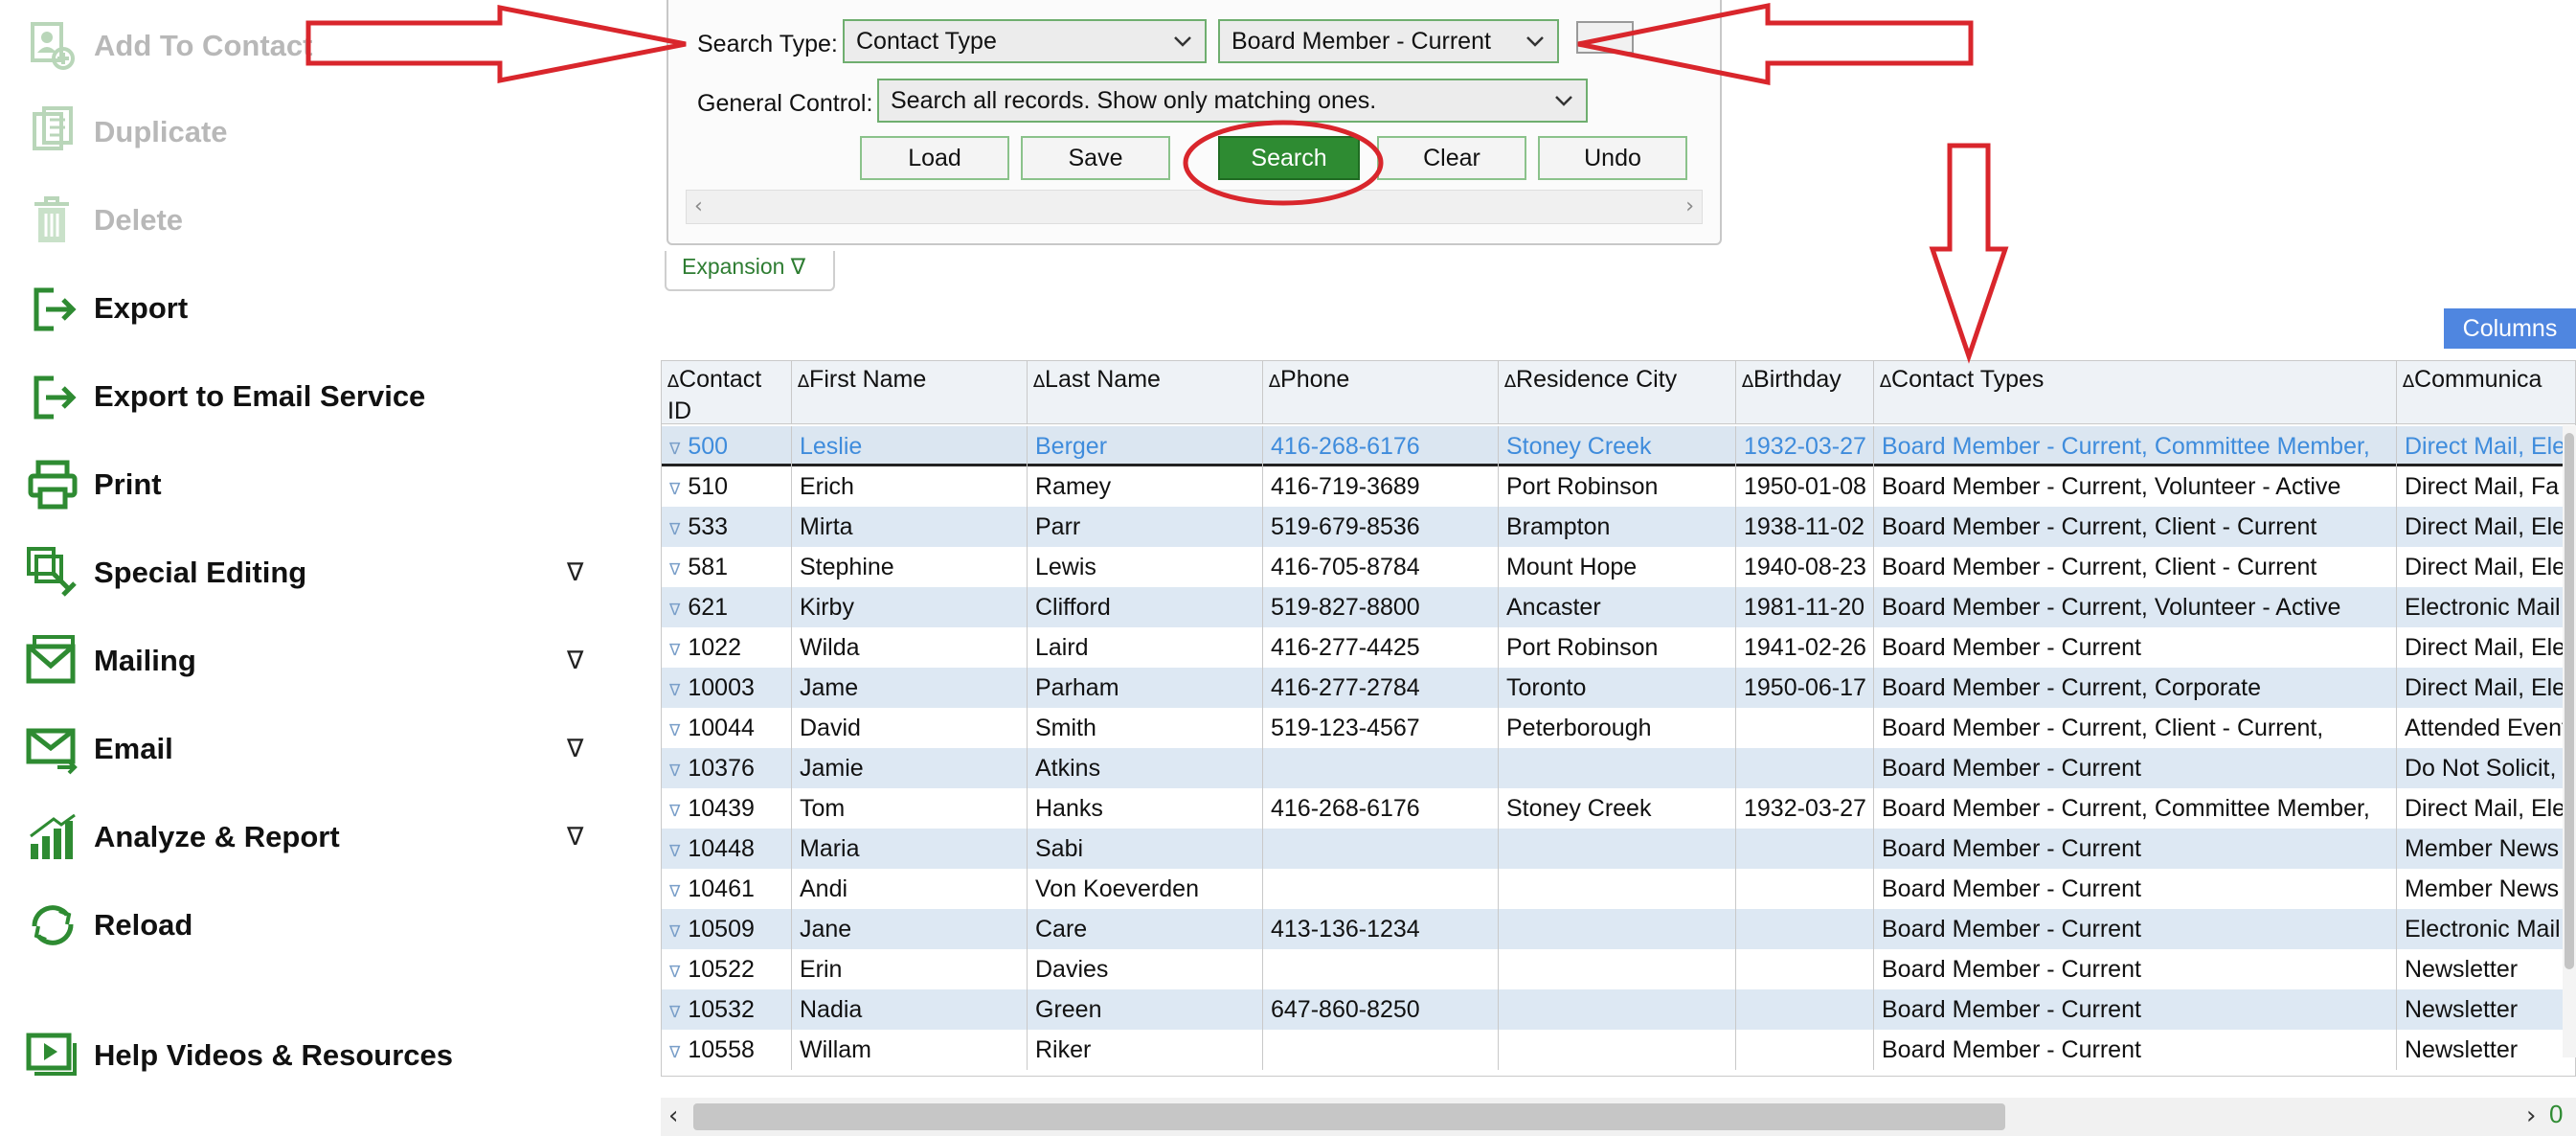  Describe the element at coordinates (1275, 382) in the screenshot. I see `sort-icon: ∆` at that location.